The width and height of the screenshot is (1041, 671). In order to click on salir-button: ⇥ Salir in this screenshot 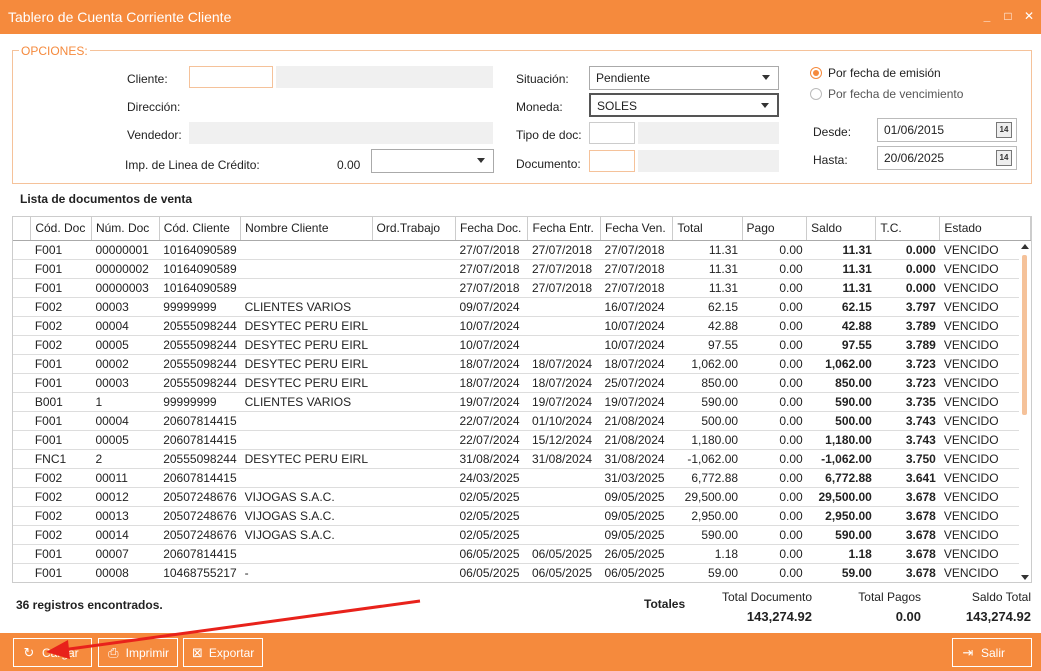, I will do `click(992, 652)`.